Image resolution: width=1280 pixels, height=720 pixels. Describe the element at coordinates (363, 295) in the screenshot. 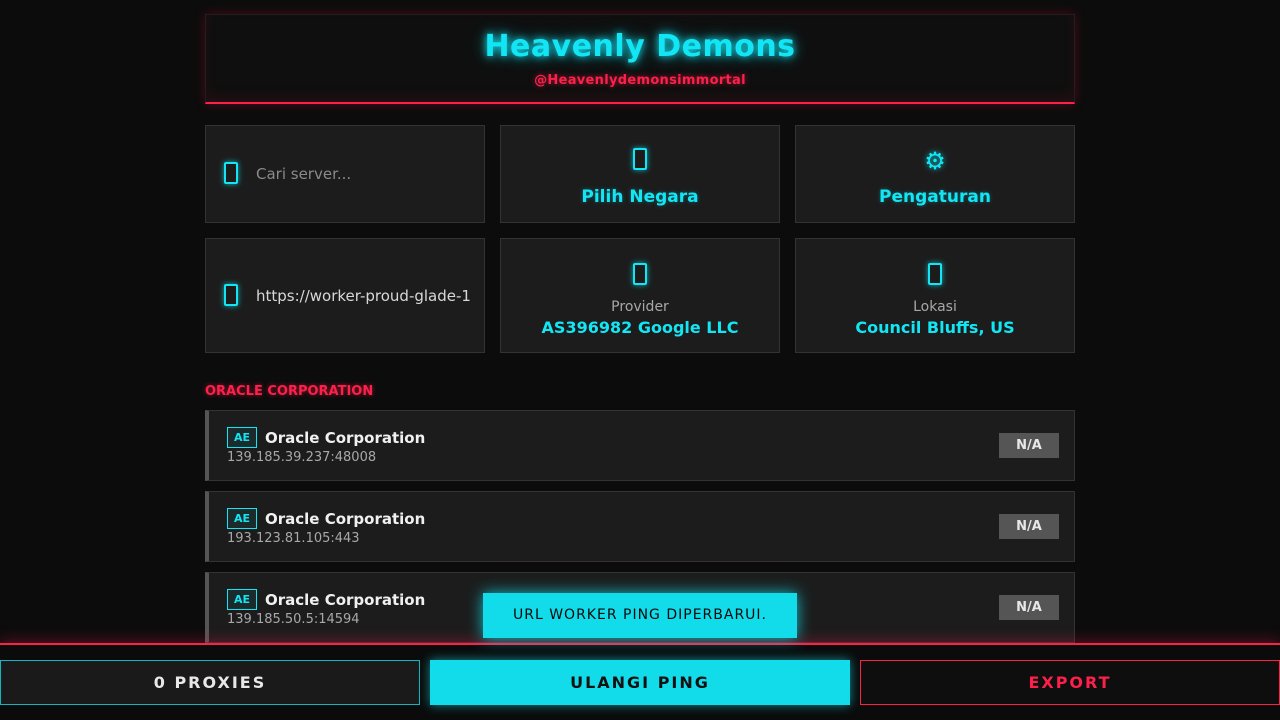

I see `worker-url-input` at that location.